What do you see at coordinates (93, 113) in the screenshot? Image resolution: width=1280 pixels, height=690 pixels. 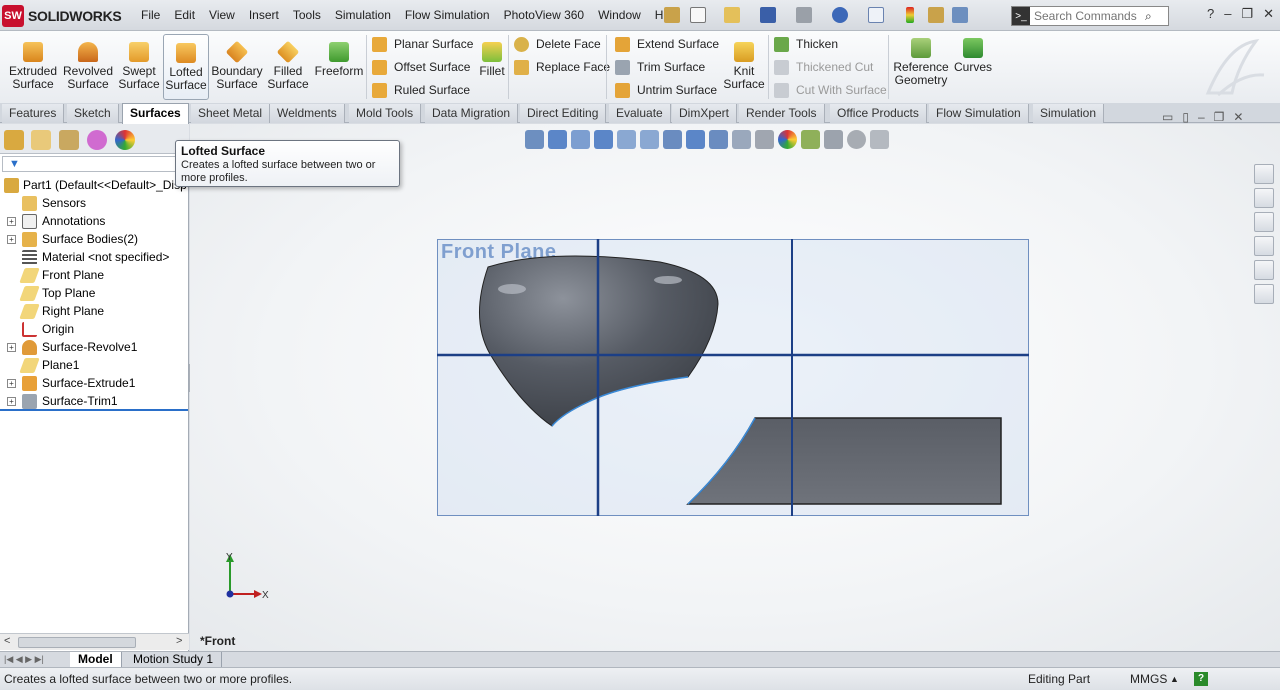 I see `tab-sketch: Sketch` at bounding box center [93, 113].